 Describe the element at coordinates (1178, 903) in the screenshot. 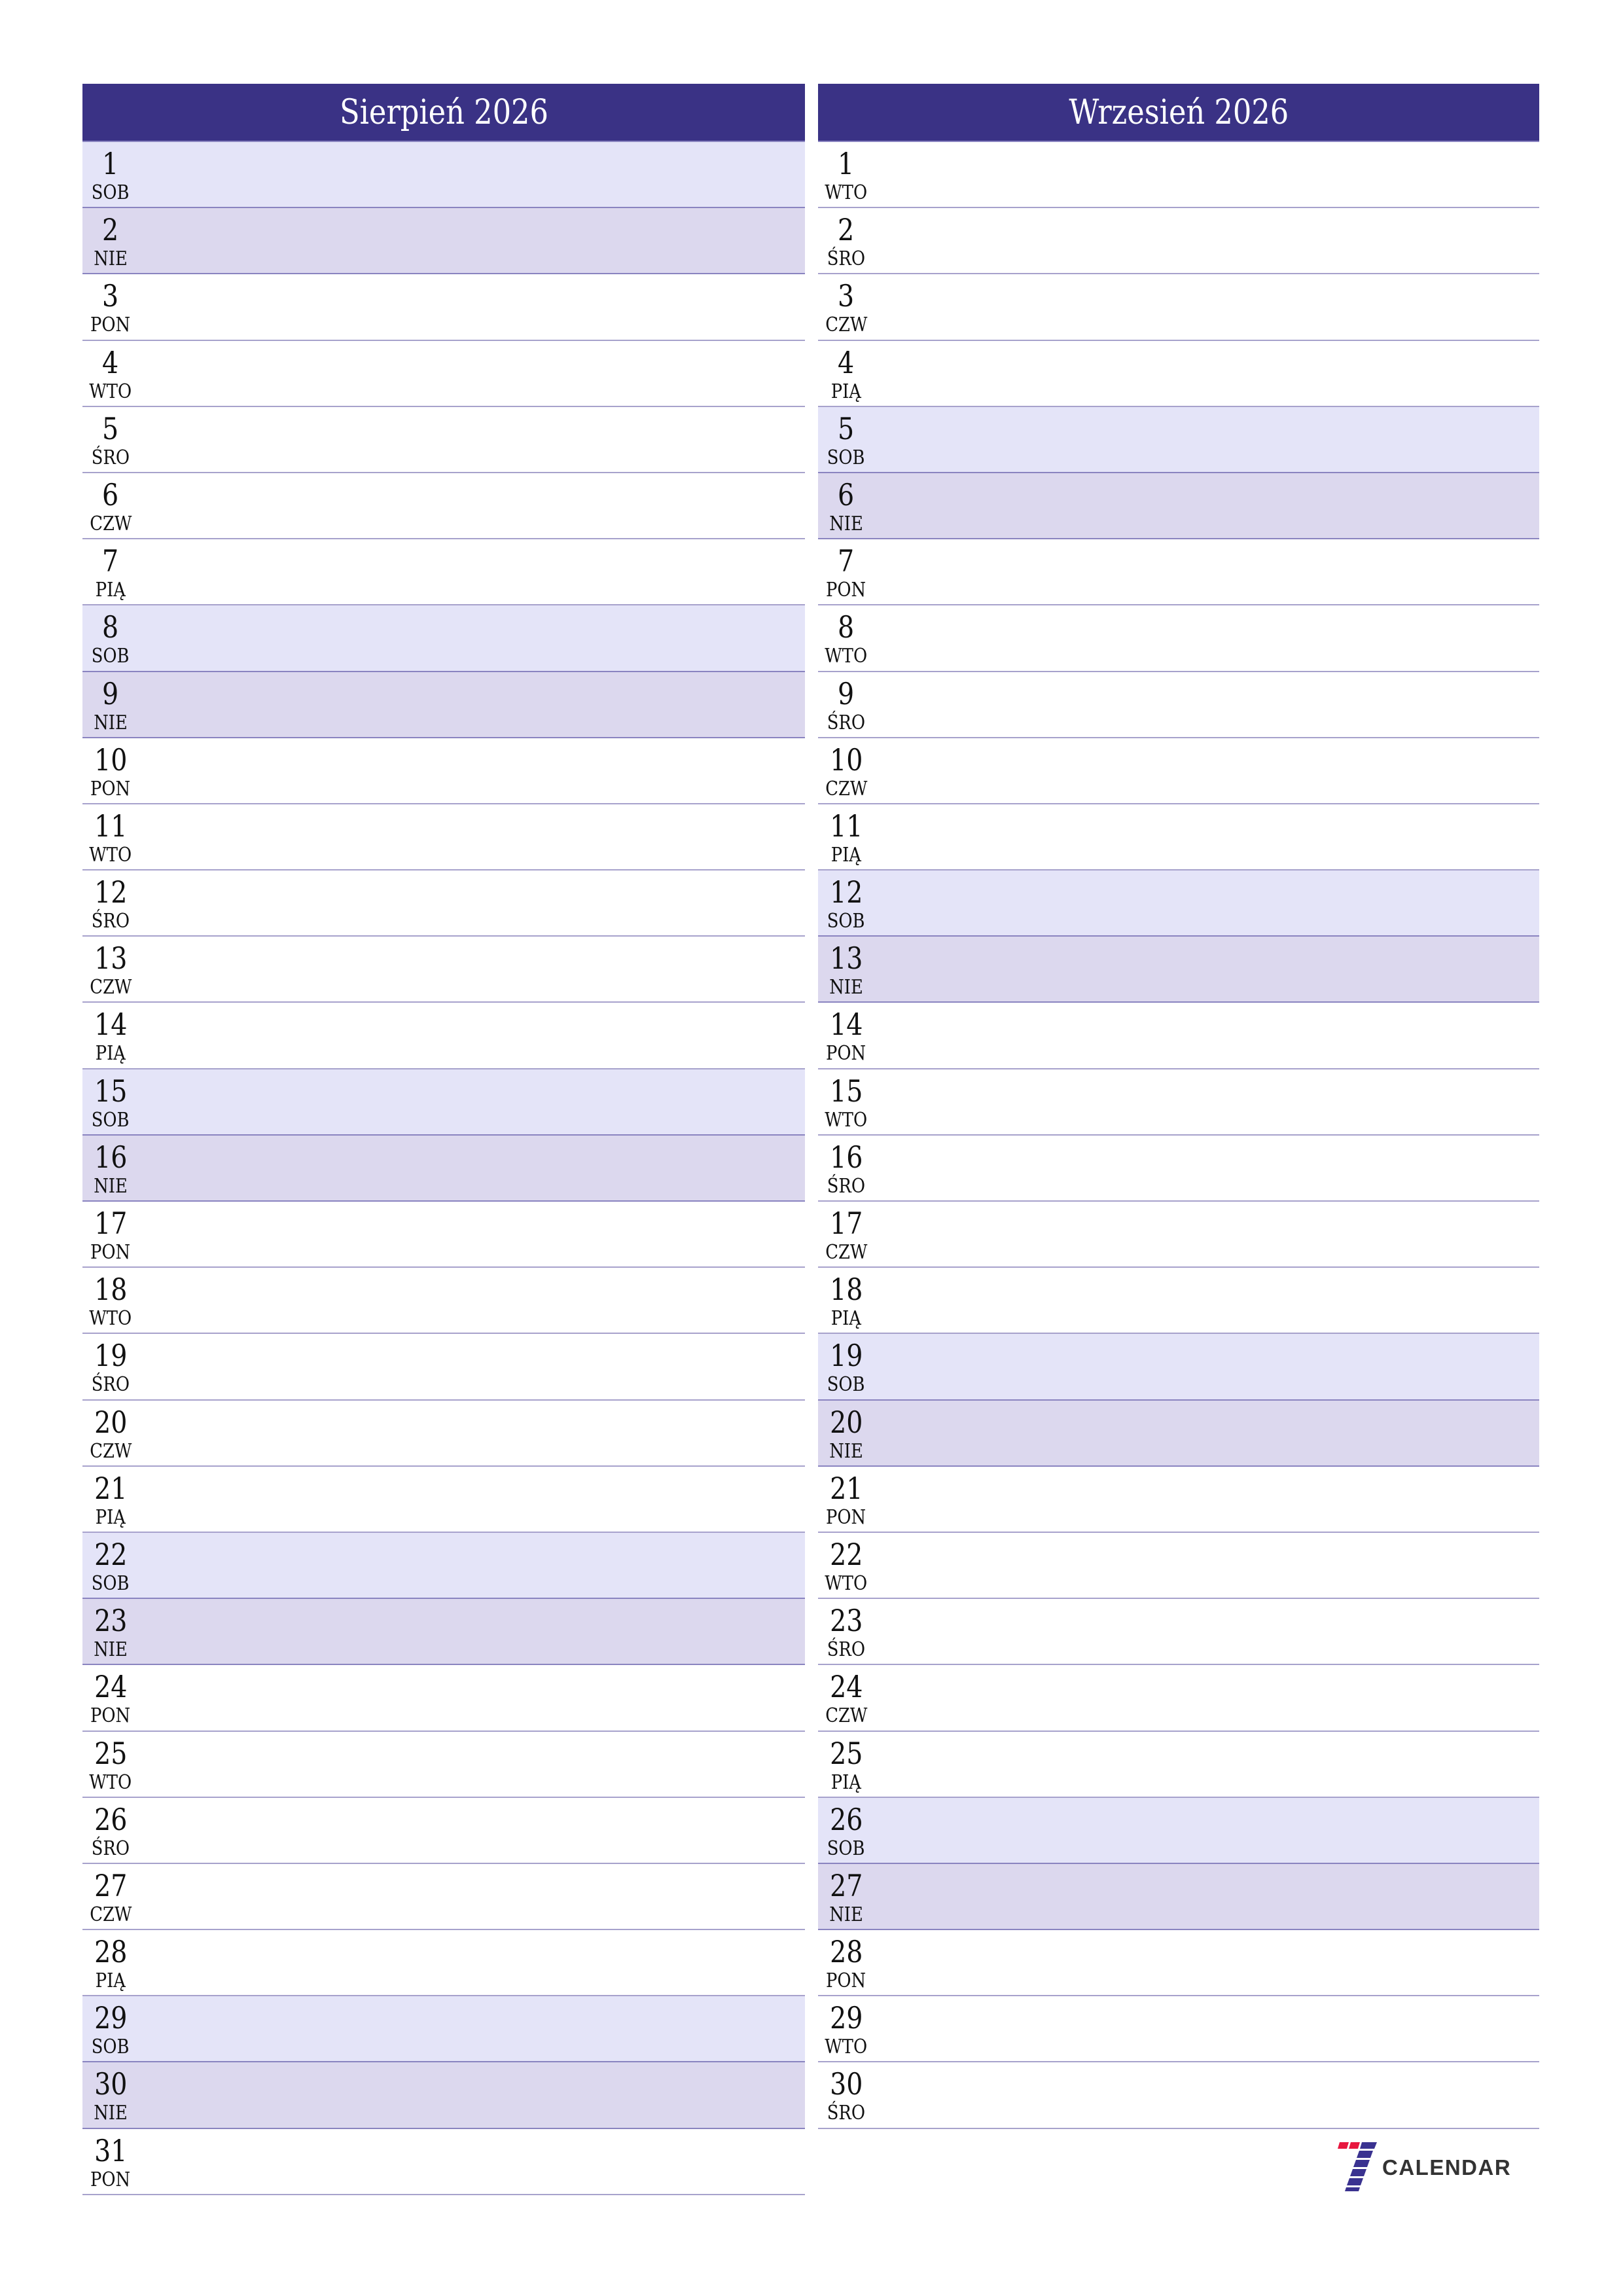

I see `day-row: 12 SOB` at that location.